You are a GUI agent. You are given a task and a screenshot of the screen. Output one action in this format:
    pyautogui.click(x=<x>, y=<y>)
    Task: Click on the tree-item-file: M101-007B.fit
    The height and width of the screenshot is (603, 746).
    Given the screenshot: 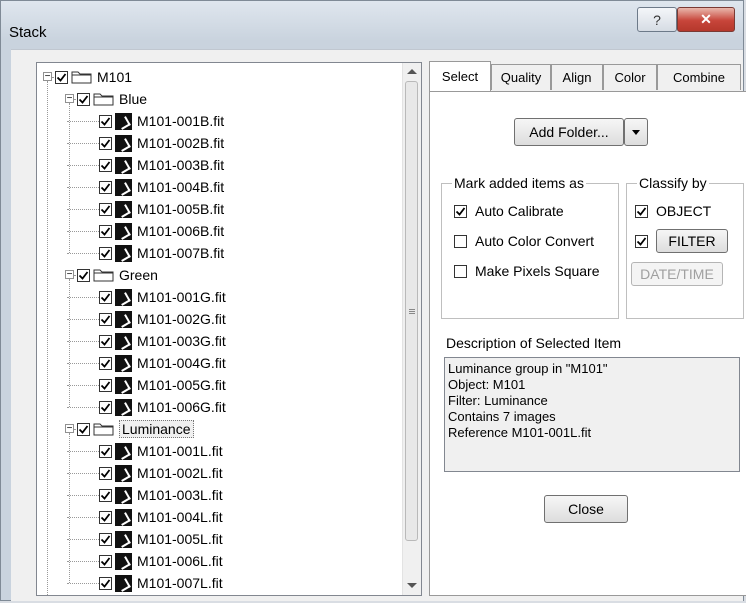 What is the action you would take?
    pyautogui.click(x=161, y=253)
    